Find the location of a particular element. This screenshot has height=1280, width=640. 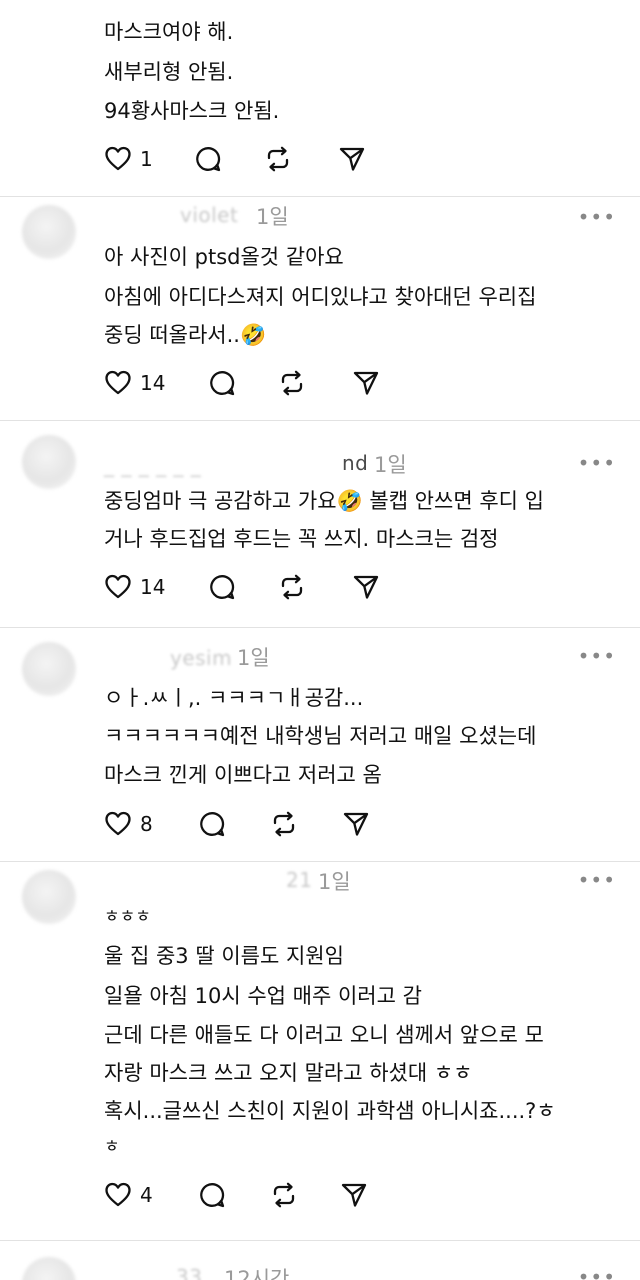

reply-text-line: ㅎ is located at coordinates (112, 1147).